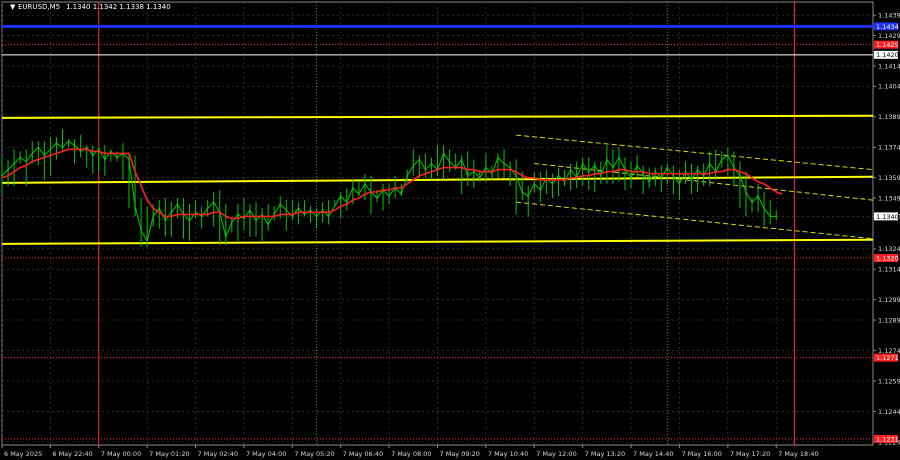 The width and height of the screenshot is (900, 460). I want to click on x-tick-label: 7 May 05:20, so click(314, 454).